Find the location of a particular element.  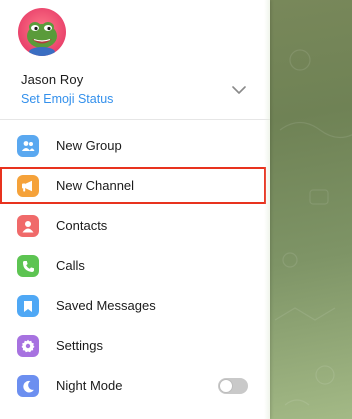

menu-item-contacts: Contacts is located at coordinates (135, 226).